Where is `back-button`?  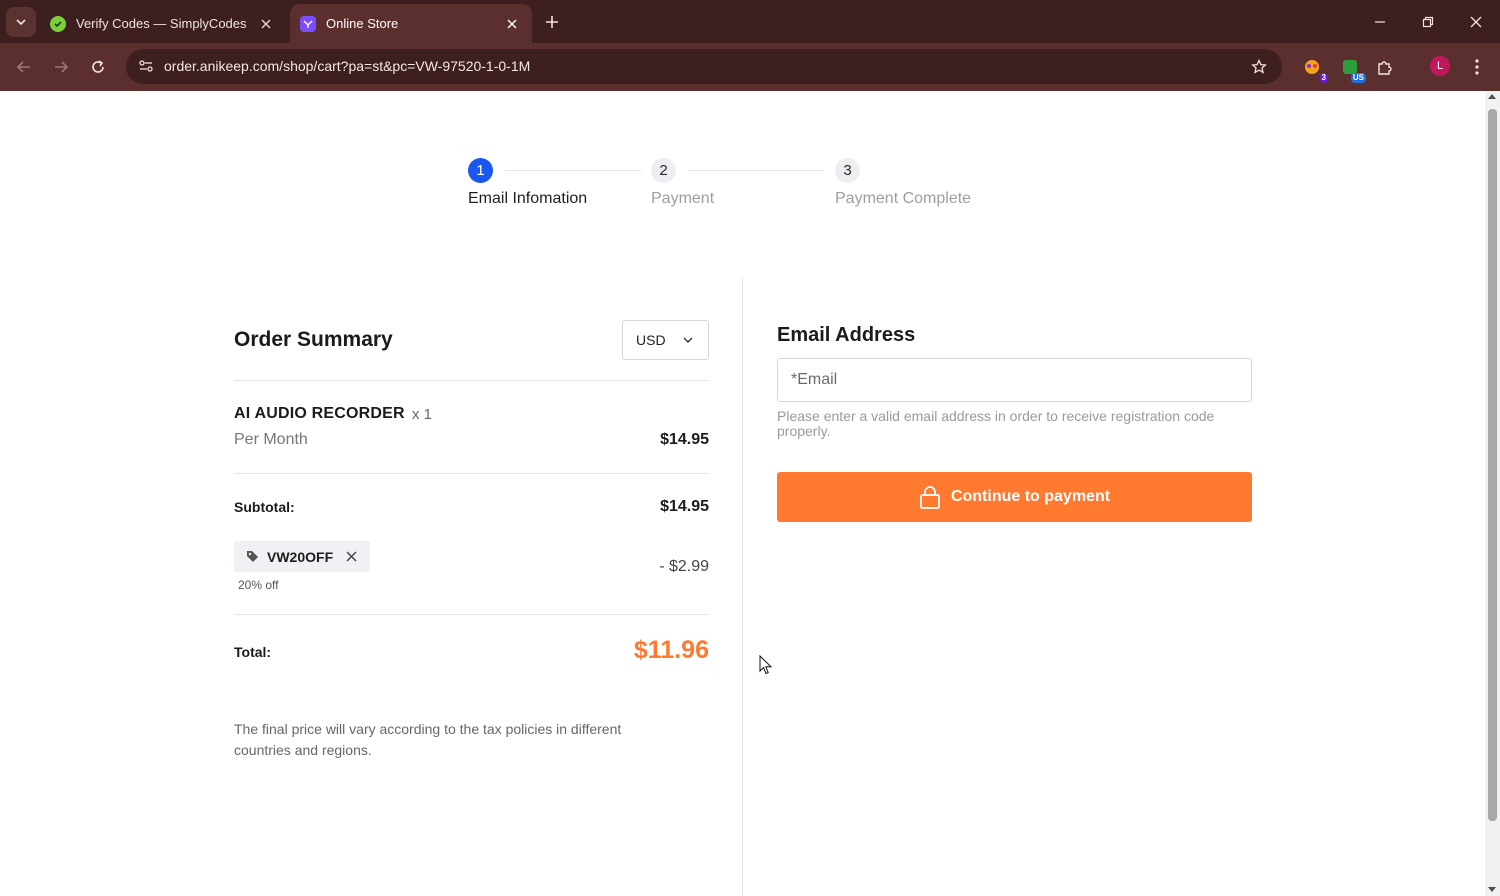
back-button is located at coordinates (24, 67).